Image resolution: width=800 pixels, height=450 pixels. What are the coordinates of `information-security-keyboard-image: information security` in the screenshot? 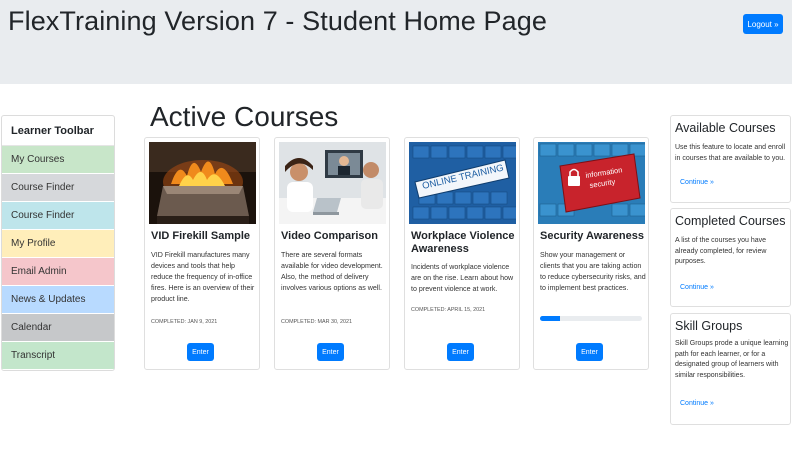 It's located at (591, 183).